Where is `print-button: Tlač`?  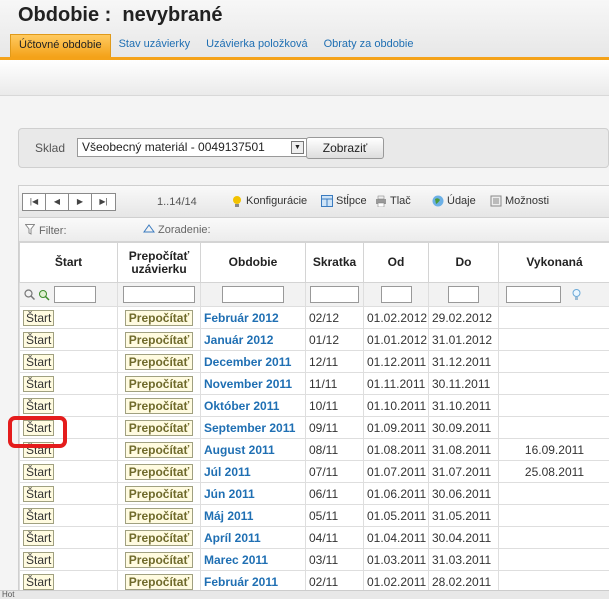
print-button: Tlač is located at coordinates (393, 201).